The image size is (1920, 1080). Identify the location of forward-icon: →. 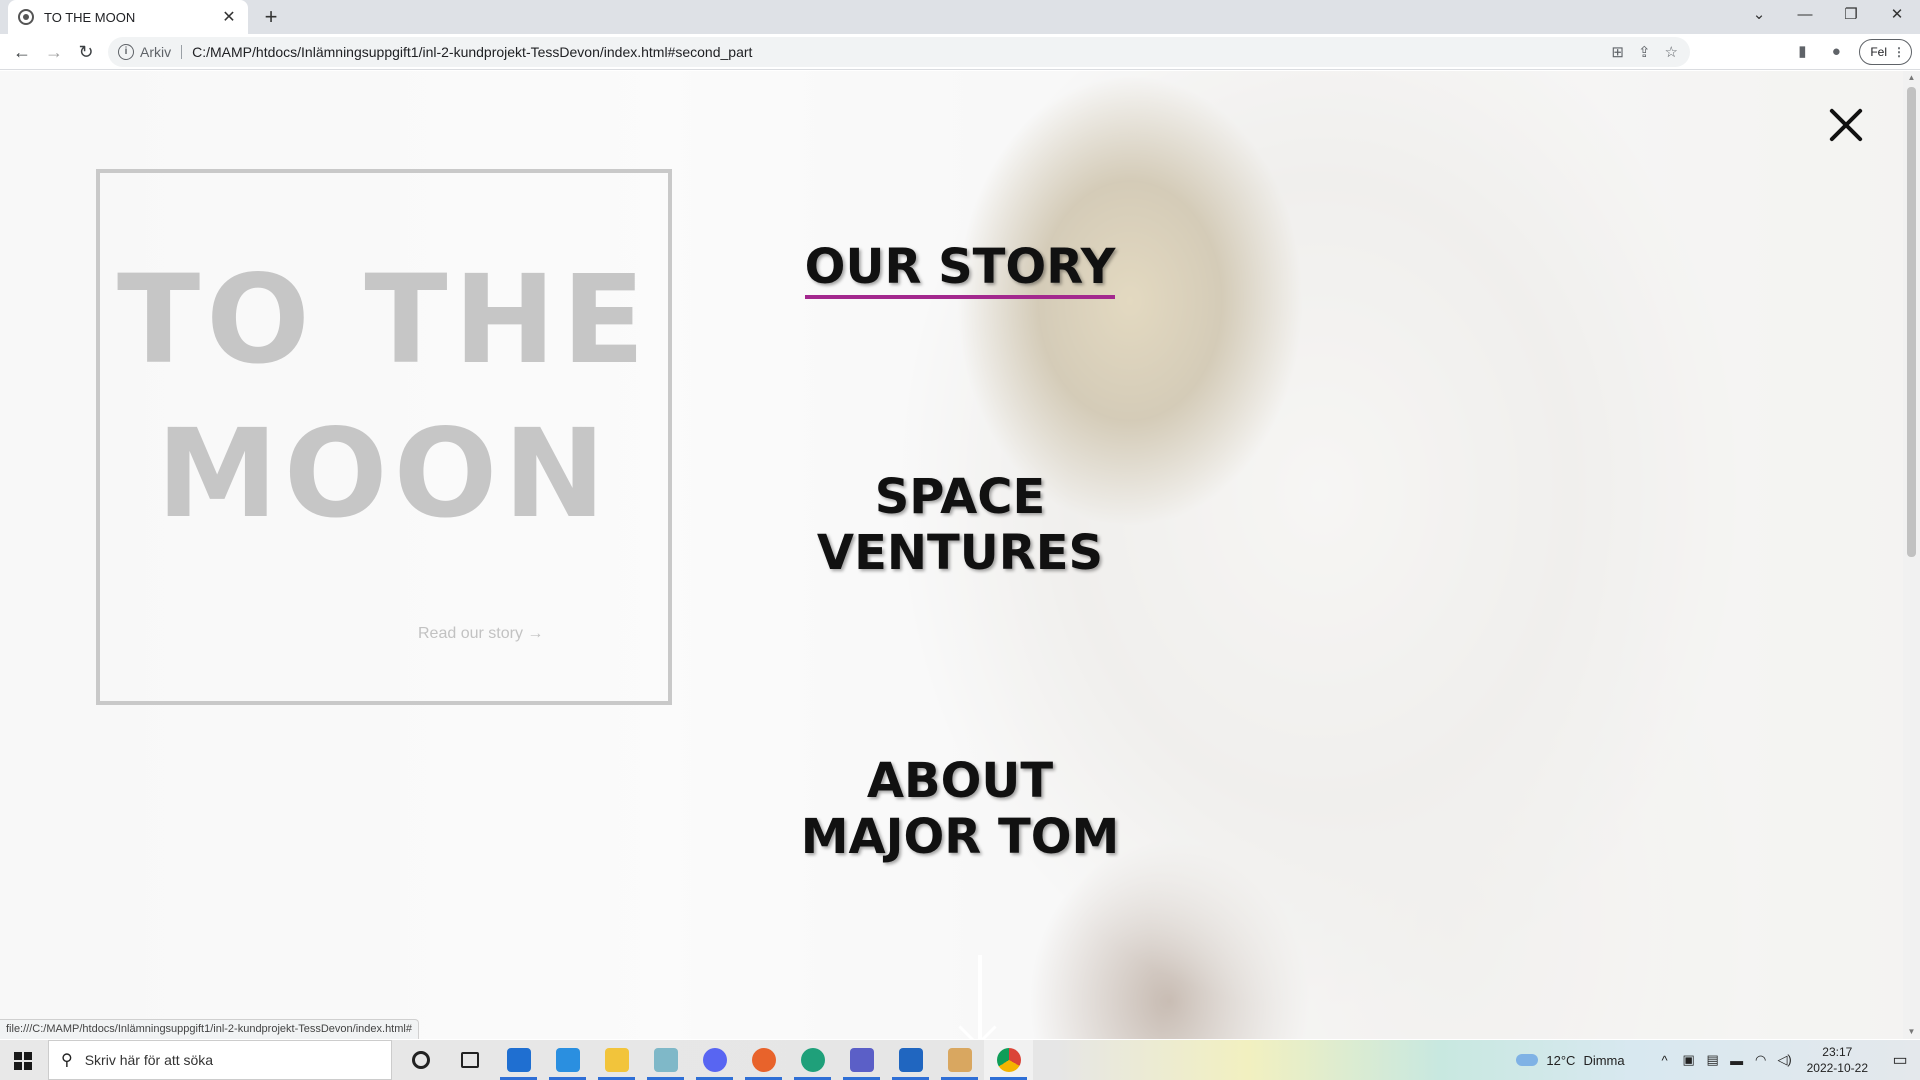
(54, 52).